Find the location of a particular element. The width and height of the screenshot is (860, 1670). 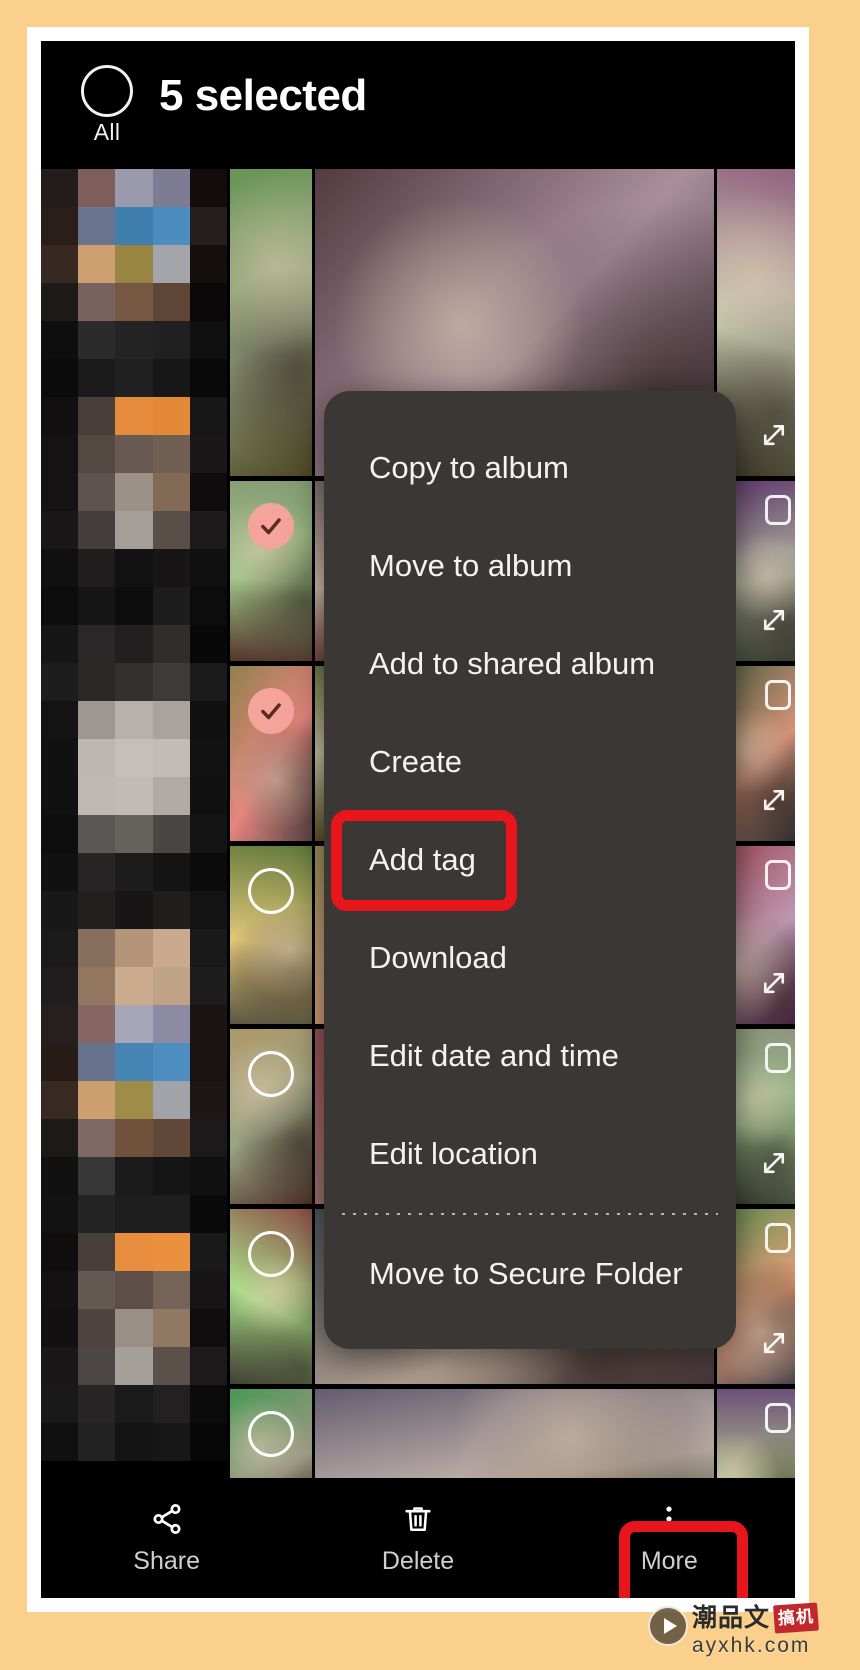

delete-button: Delete is located at coordinates (417, 1538).